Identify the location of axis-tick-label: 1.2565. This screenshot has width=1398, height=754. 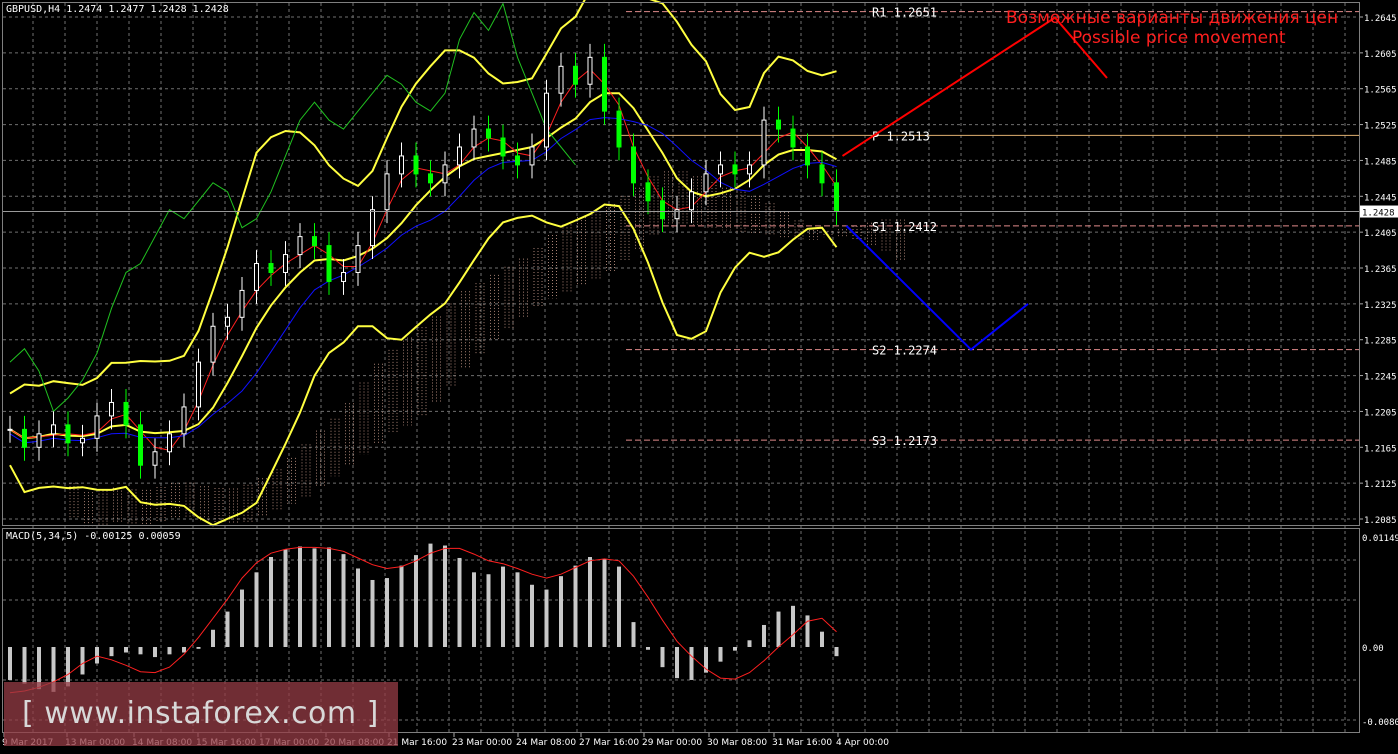
(1380, 91).